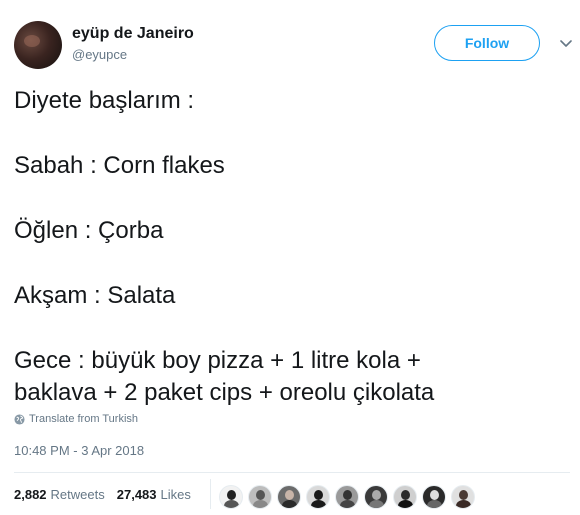 This screenshot has width=580, height=515. What do you see at coordinates (30, 494) in the screenshot?
I see `retweets-count: 2,882` at bounding box center [30, 494].